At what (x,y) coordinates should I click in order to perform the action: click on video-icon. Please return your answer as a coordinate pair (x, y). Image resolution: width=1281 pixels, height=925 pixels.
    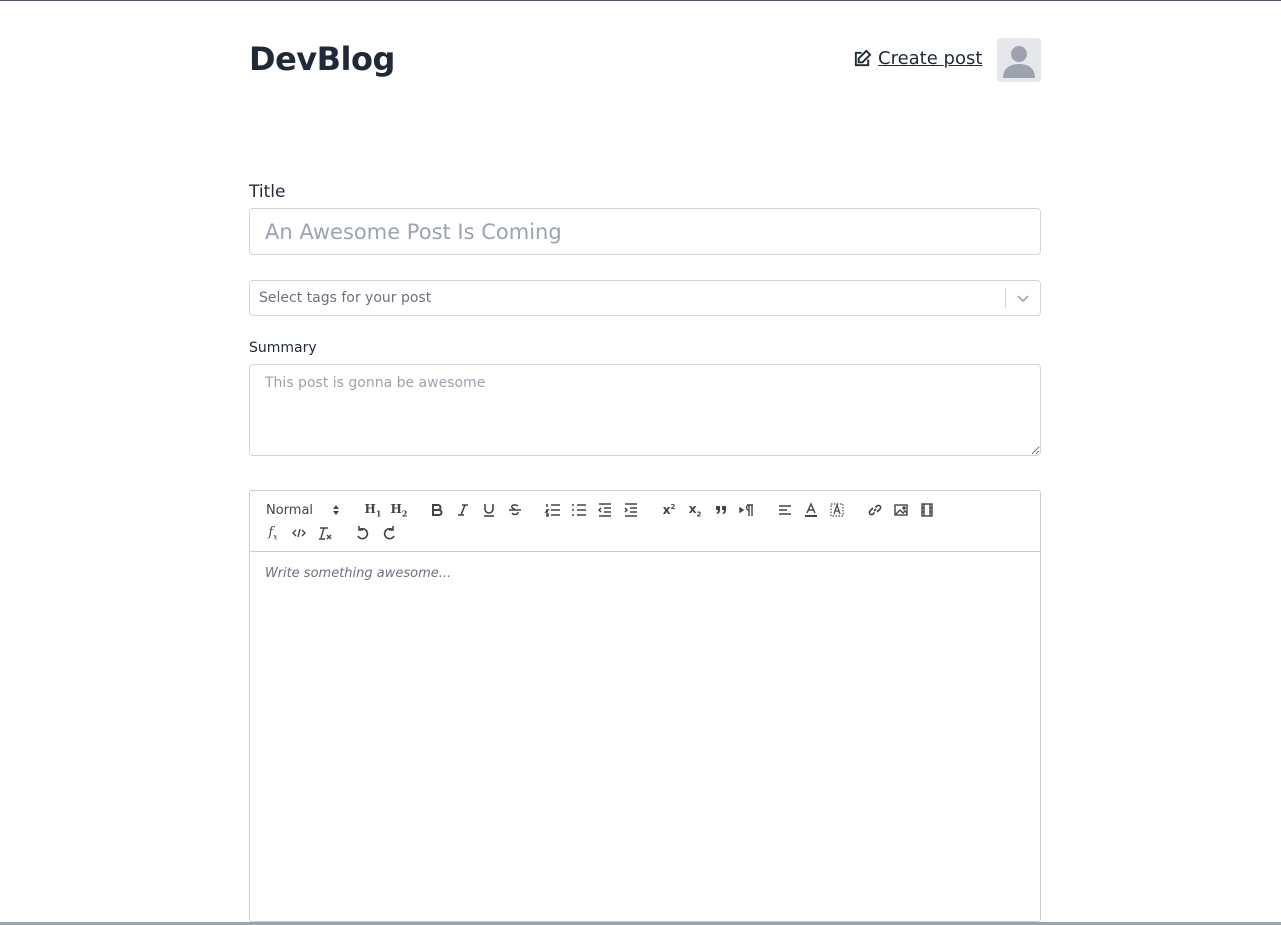
    Looking at the image, I should click on (927, 510).